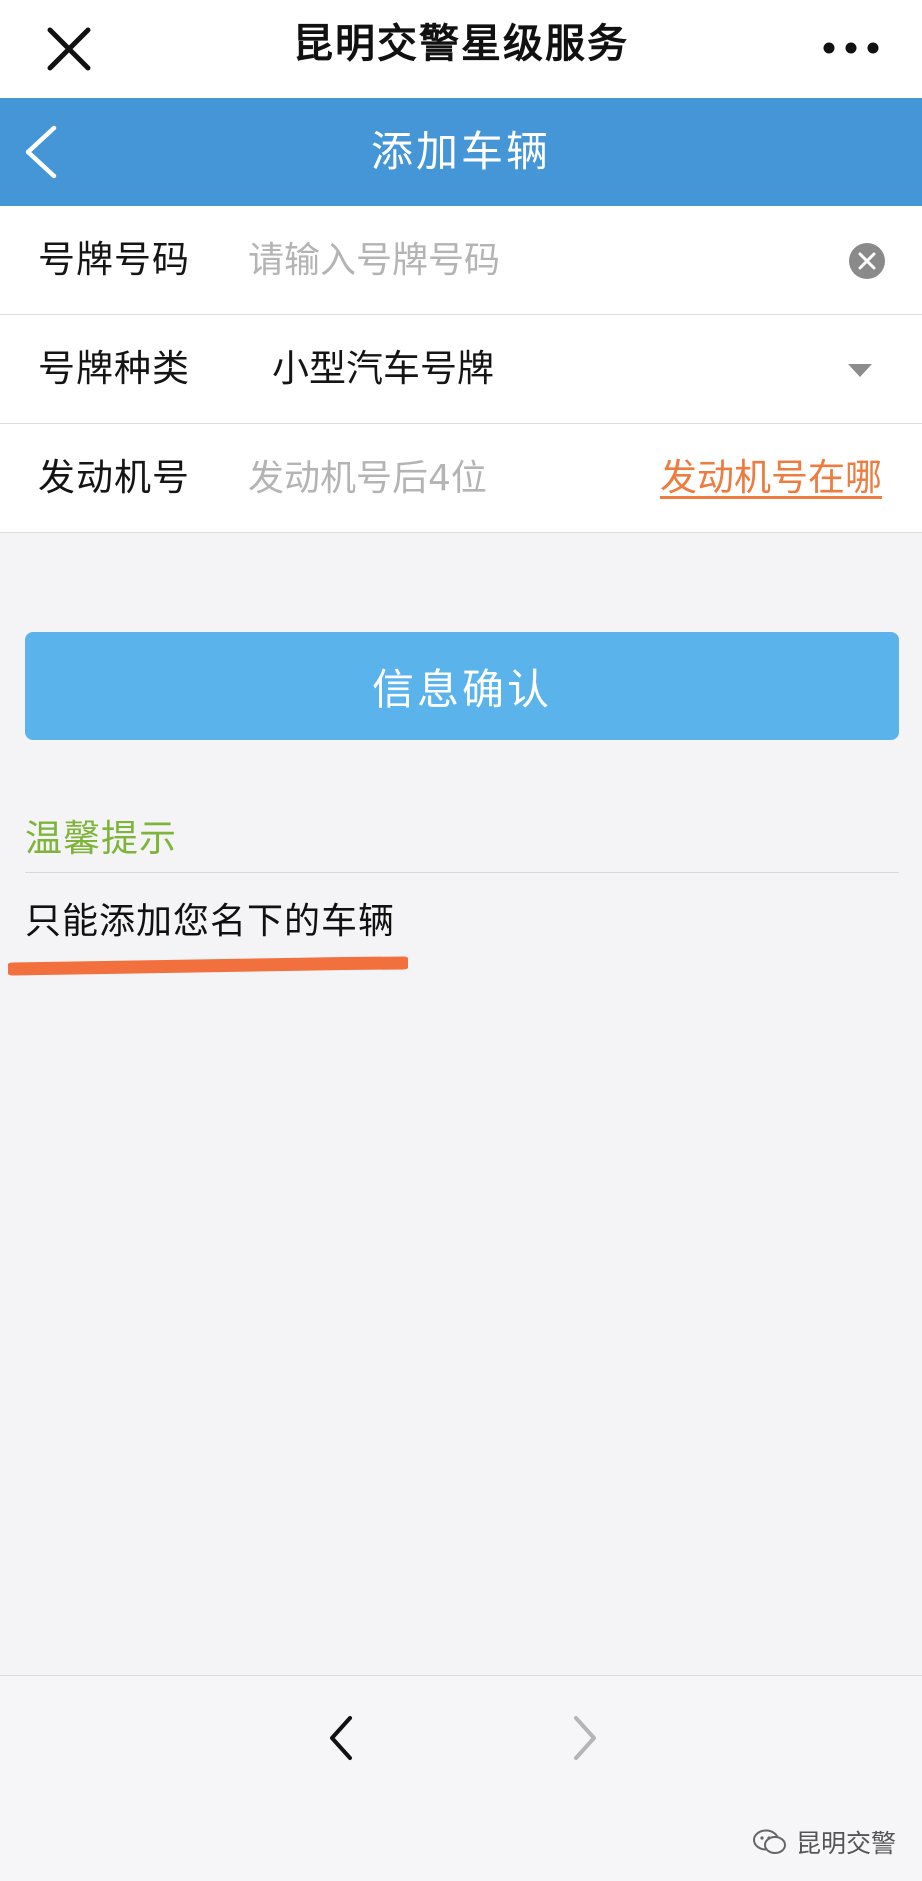  I want to click on top-bar: 昆明交警星级服务, so click(461, 49).